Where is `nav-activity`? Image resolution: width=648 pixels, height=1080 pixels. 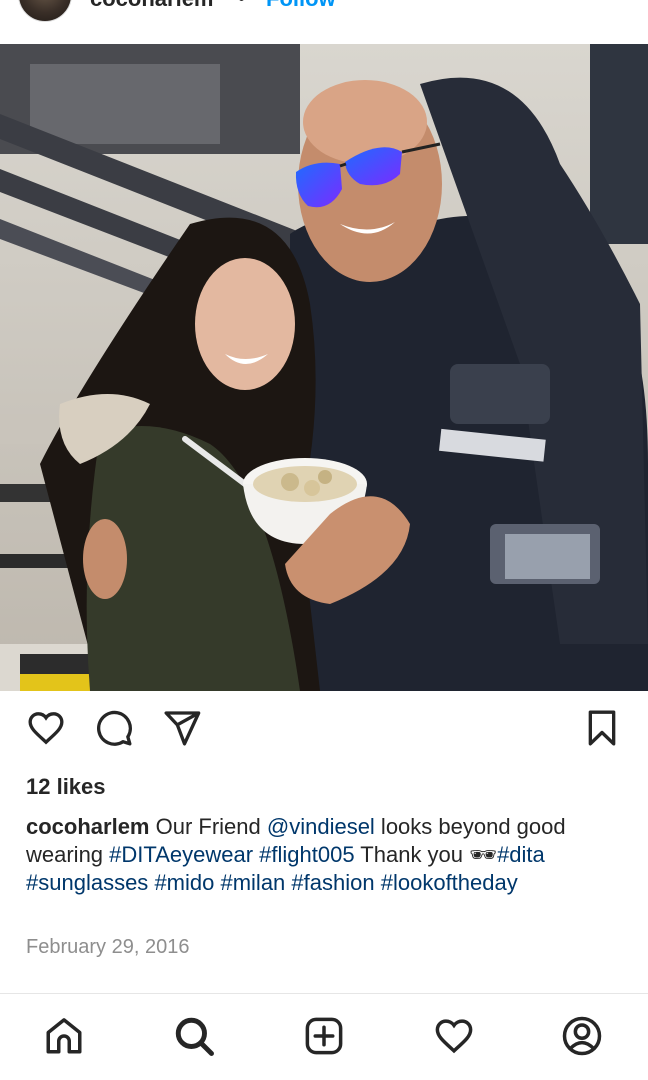 nav-activity is located at coordinates (454, 1036).